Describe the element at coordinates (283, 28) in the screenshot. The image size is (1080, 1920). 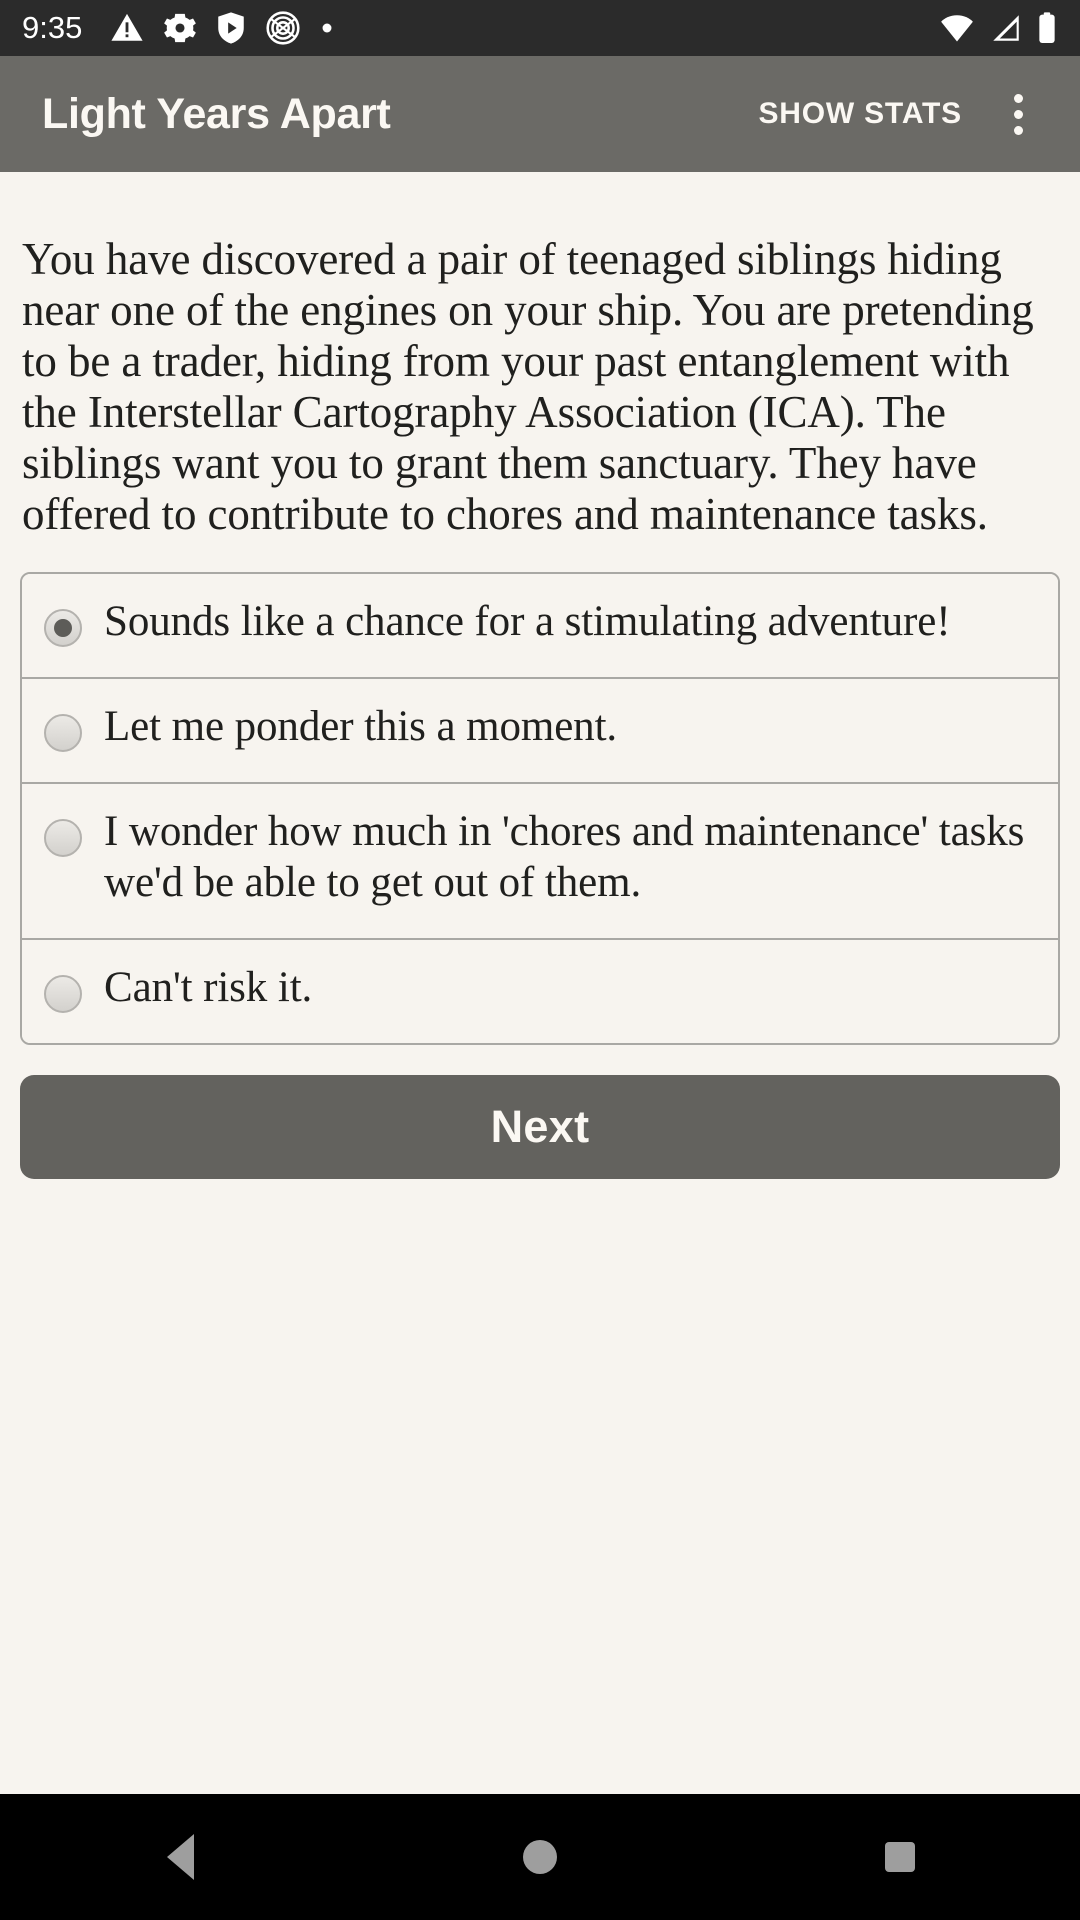
I see `fingerprint-icon` at that location.